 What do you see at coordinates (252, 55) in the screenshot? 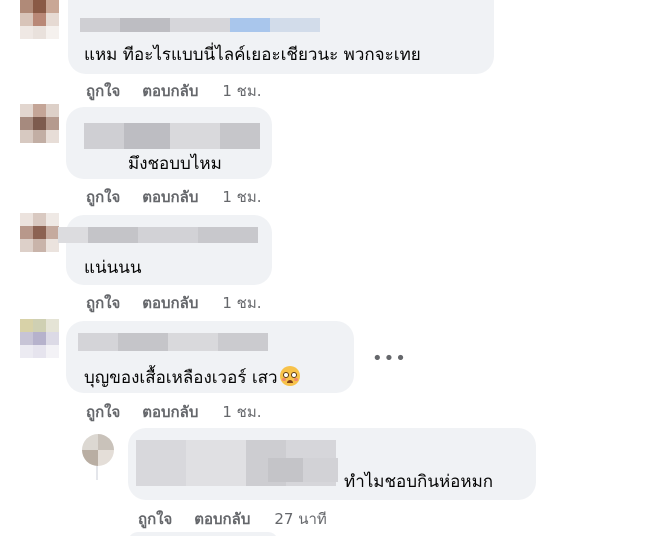
I see `comment-text: แหม ทีอะไรแบบนี่ไลค์เยอะเชียวนะ พวกจะเทย` at bounding box center [252, 55].